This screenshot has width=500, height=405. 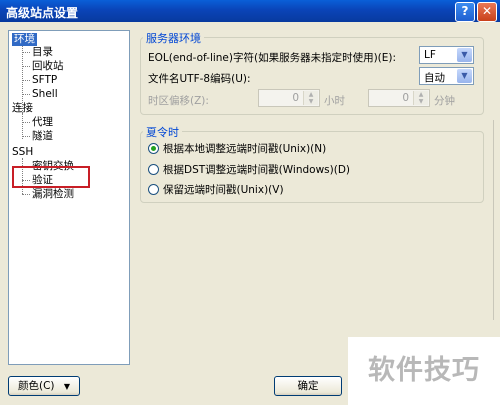 I want to click on hours-value: 0, so click(x=295, y=98).